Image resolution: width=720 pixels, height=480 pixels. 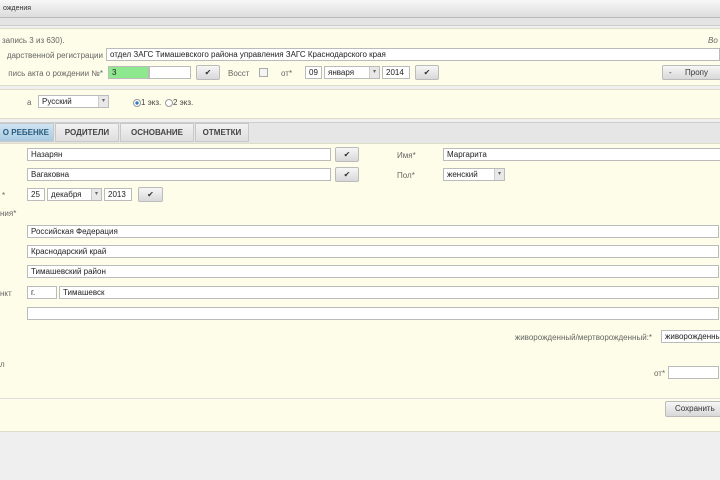 I want to click on footer-panel, so click(x=360, y=415).